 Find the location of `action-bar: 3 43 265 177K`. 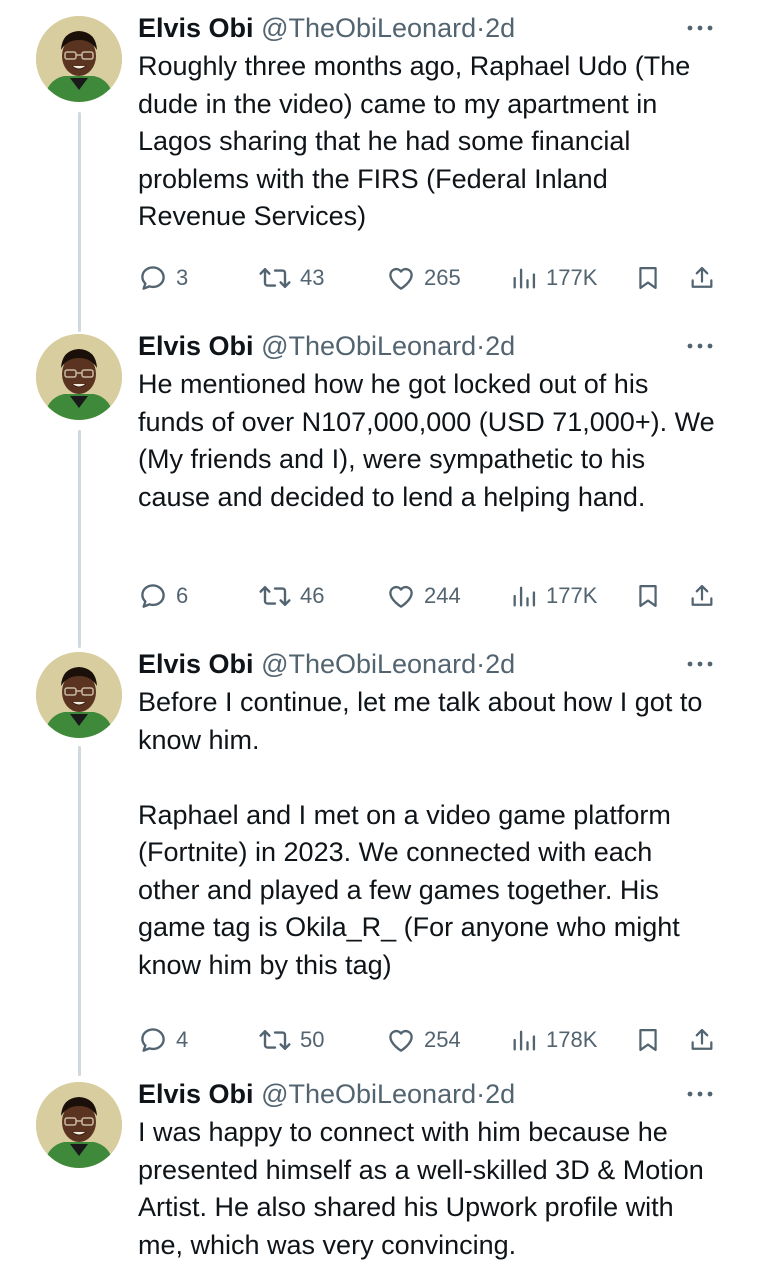

action-bar: 3 43 265 177K is located at coordinates (429, 278).